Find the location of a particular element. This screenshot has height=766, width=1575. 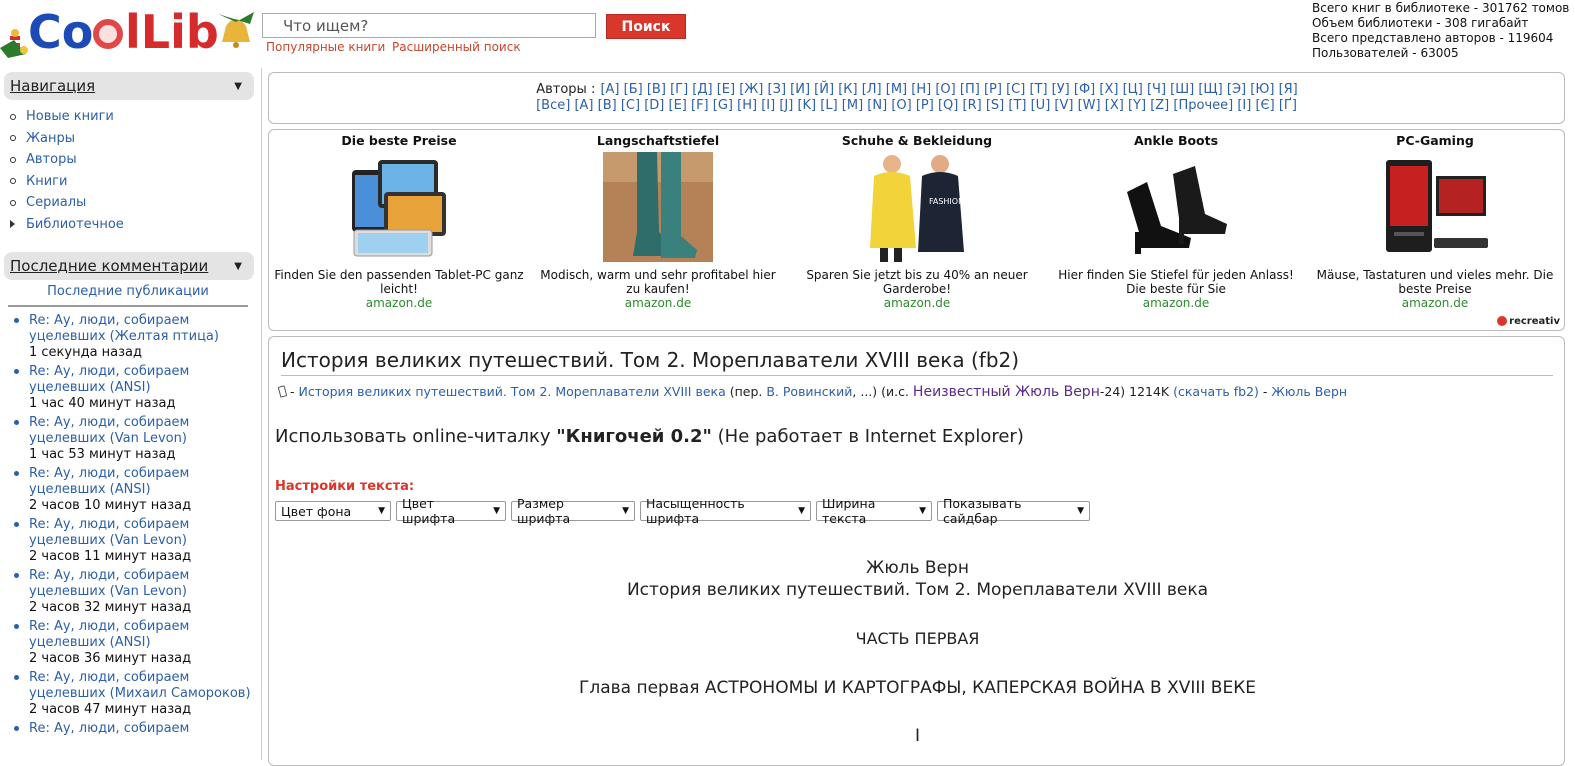

author-letter-link: [І] is located at coordinates (1244, 105).